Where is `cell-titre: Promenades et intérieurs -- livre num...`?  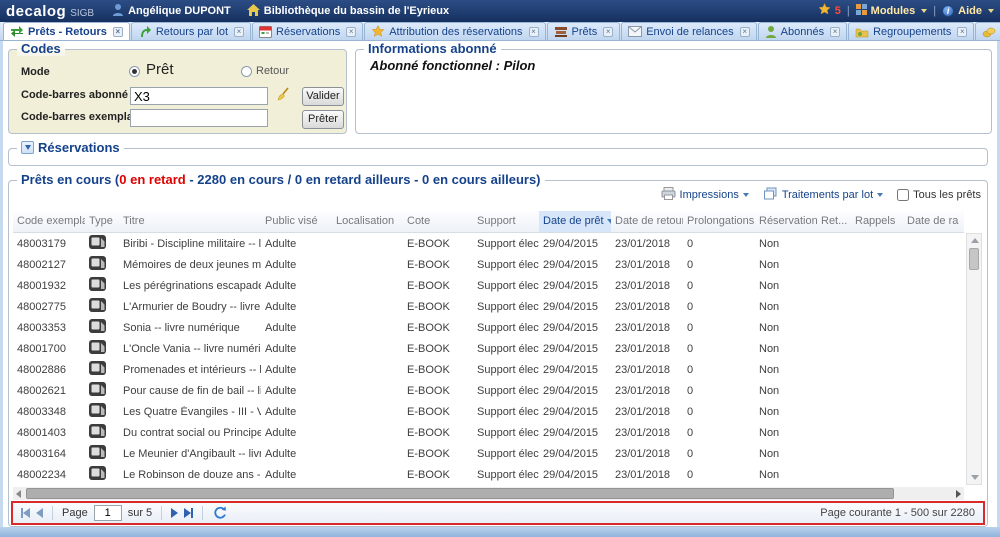 cell-titre: Promenades et intérieurs -- livre num... is located at coordinates (192, 369).